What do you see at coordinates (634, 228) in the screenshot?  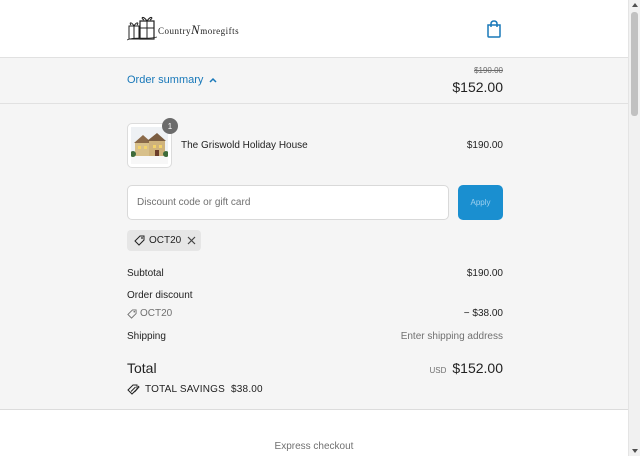 I see `page-scrollbar` at bounding box center [634, 228].